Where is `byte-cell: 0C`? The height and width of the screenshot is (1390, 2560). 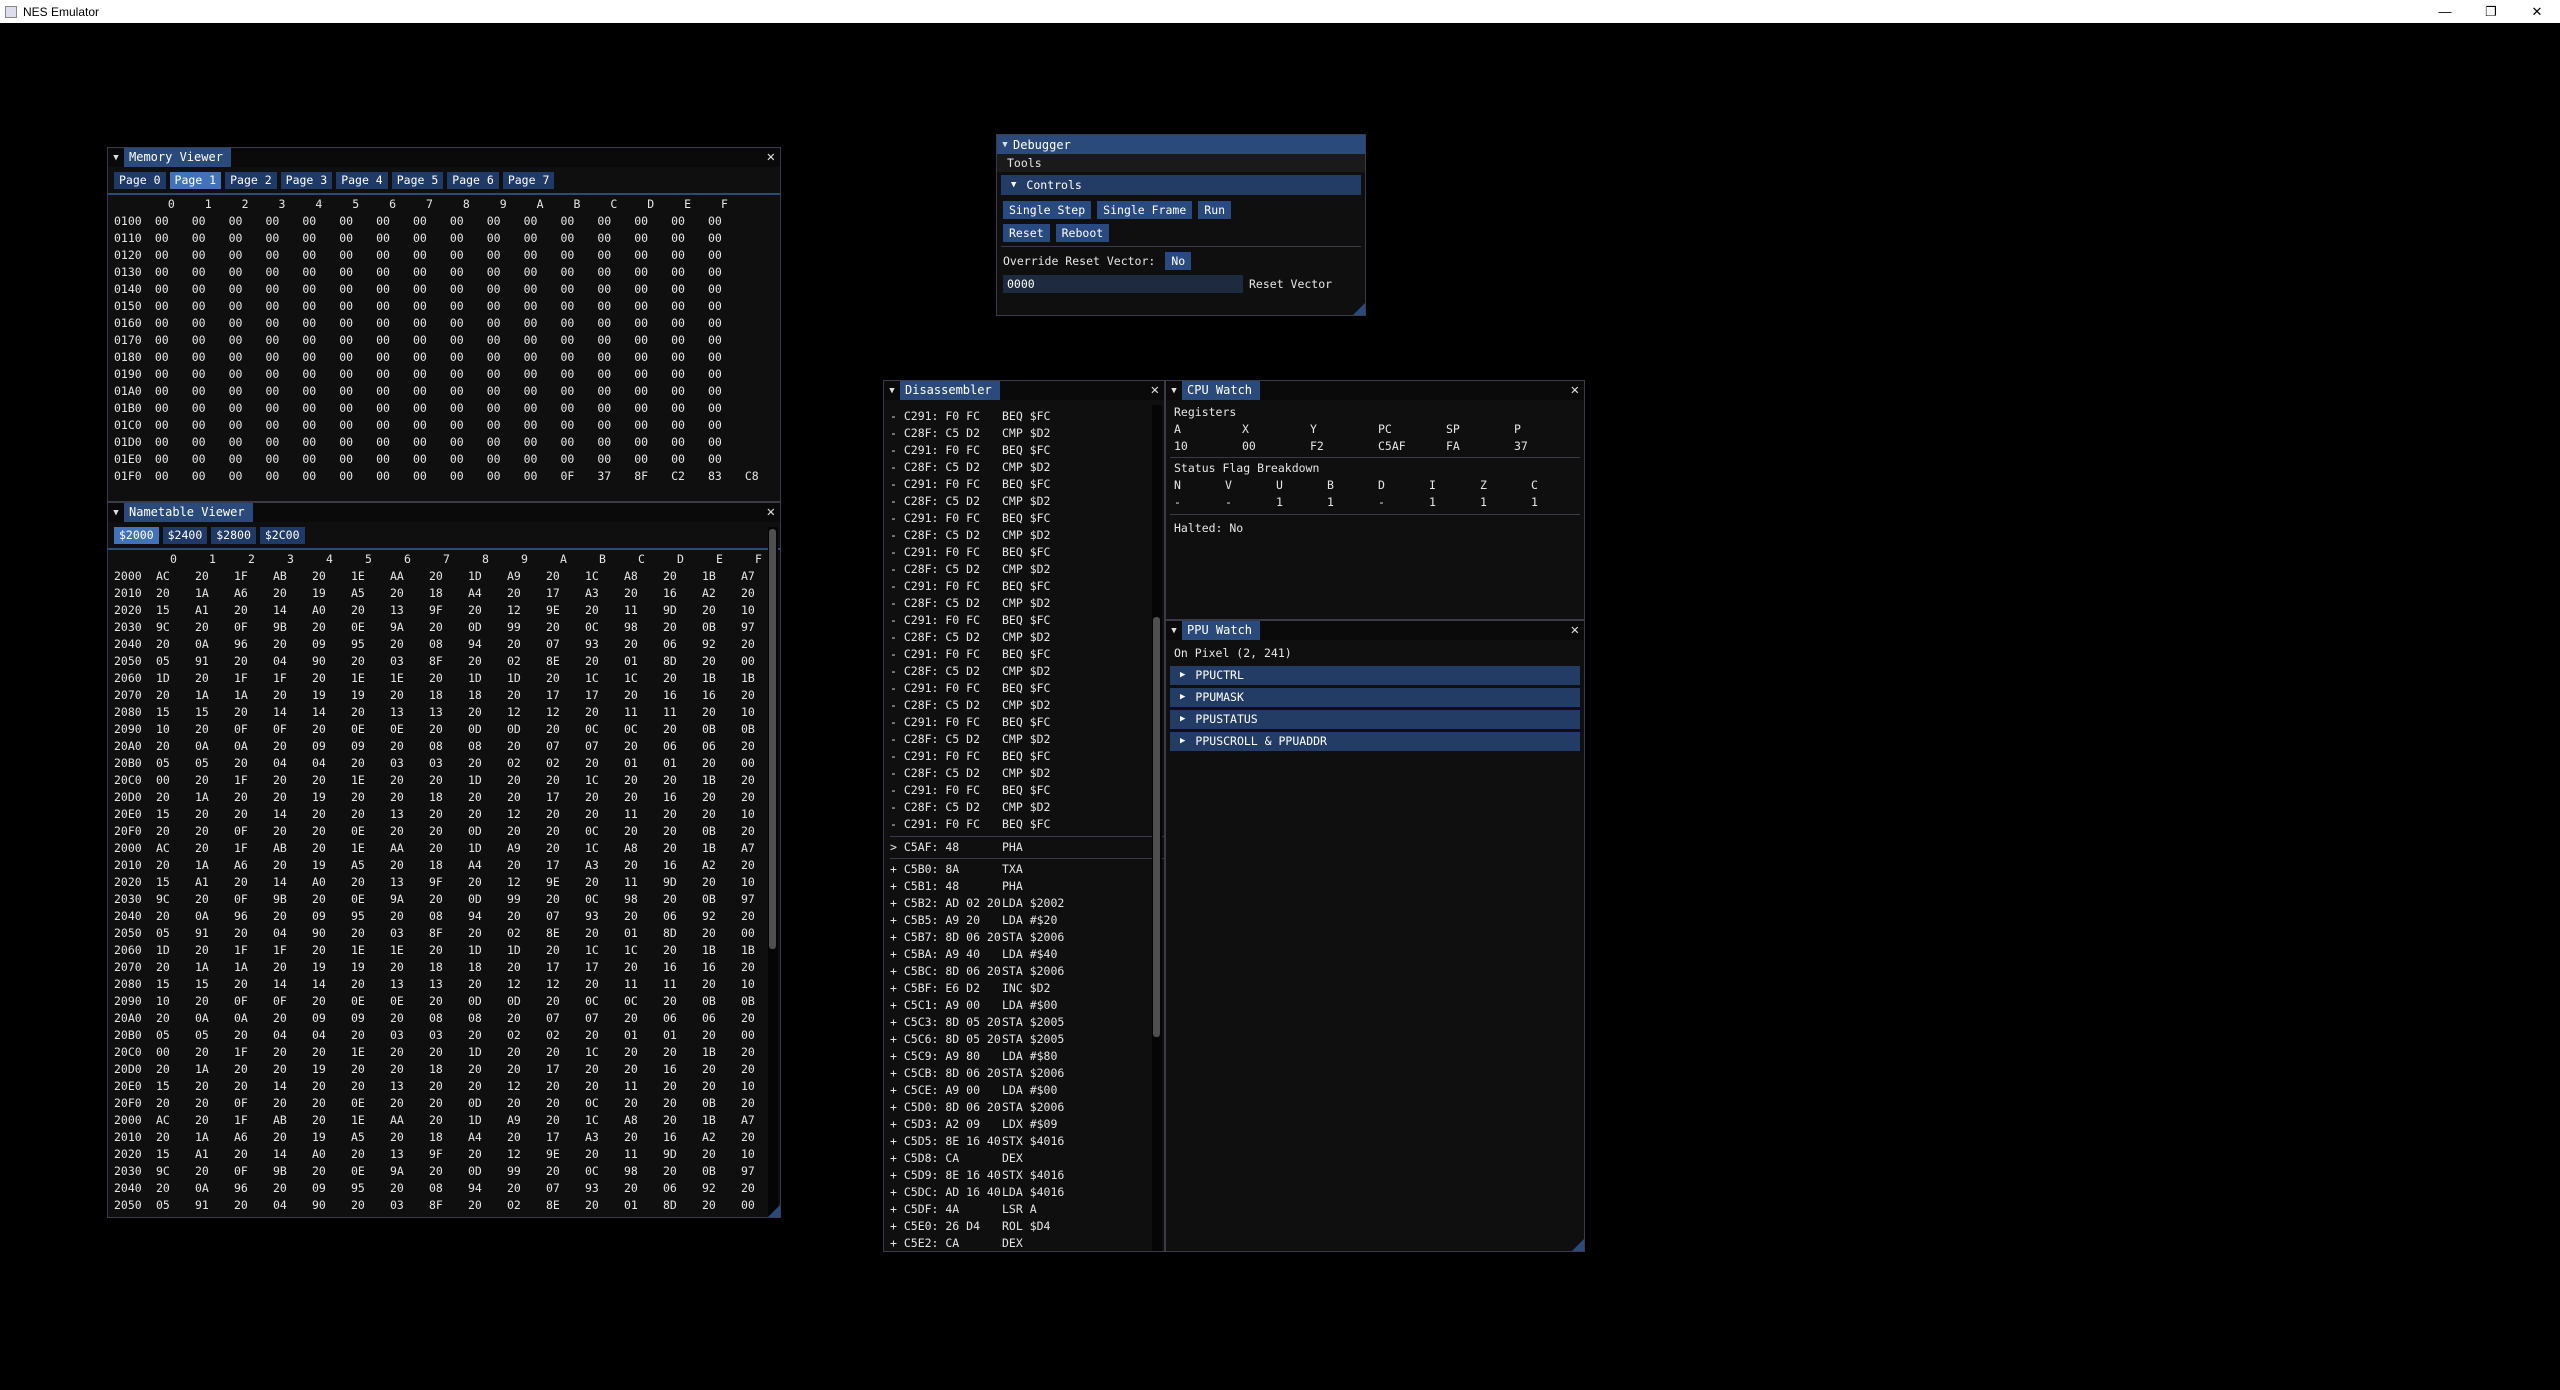
byte-cell: 0C is located at coordinates (602, 728).